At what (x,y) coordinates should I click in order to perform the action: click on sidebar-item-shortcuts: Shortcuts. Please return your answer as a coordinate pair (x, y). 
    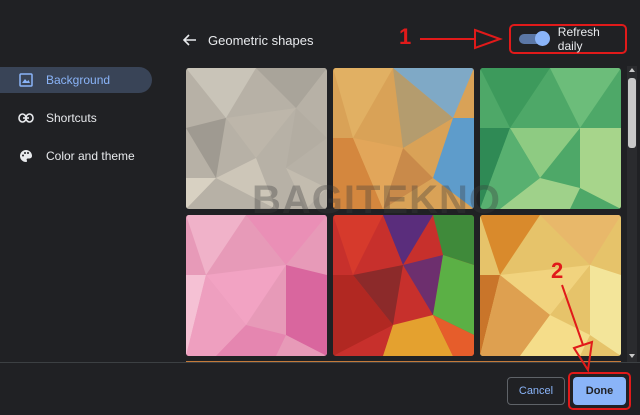
    Looking at the image, I should click on (76, 118).